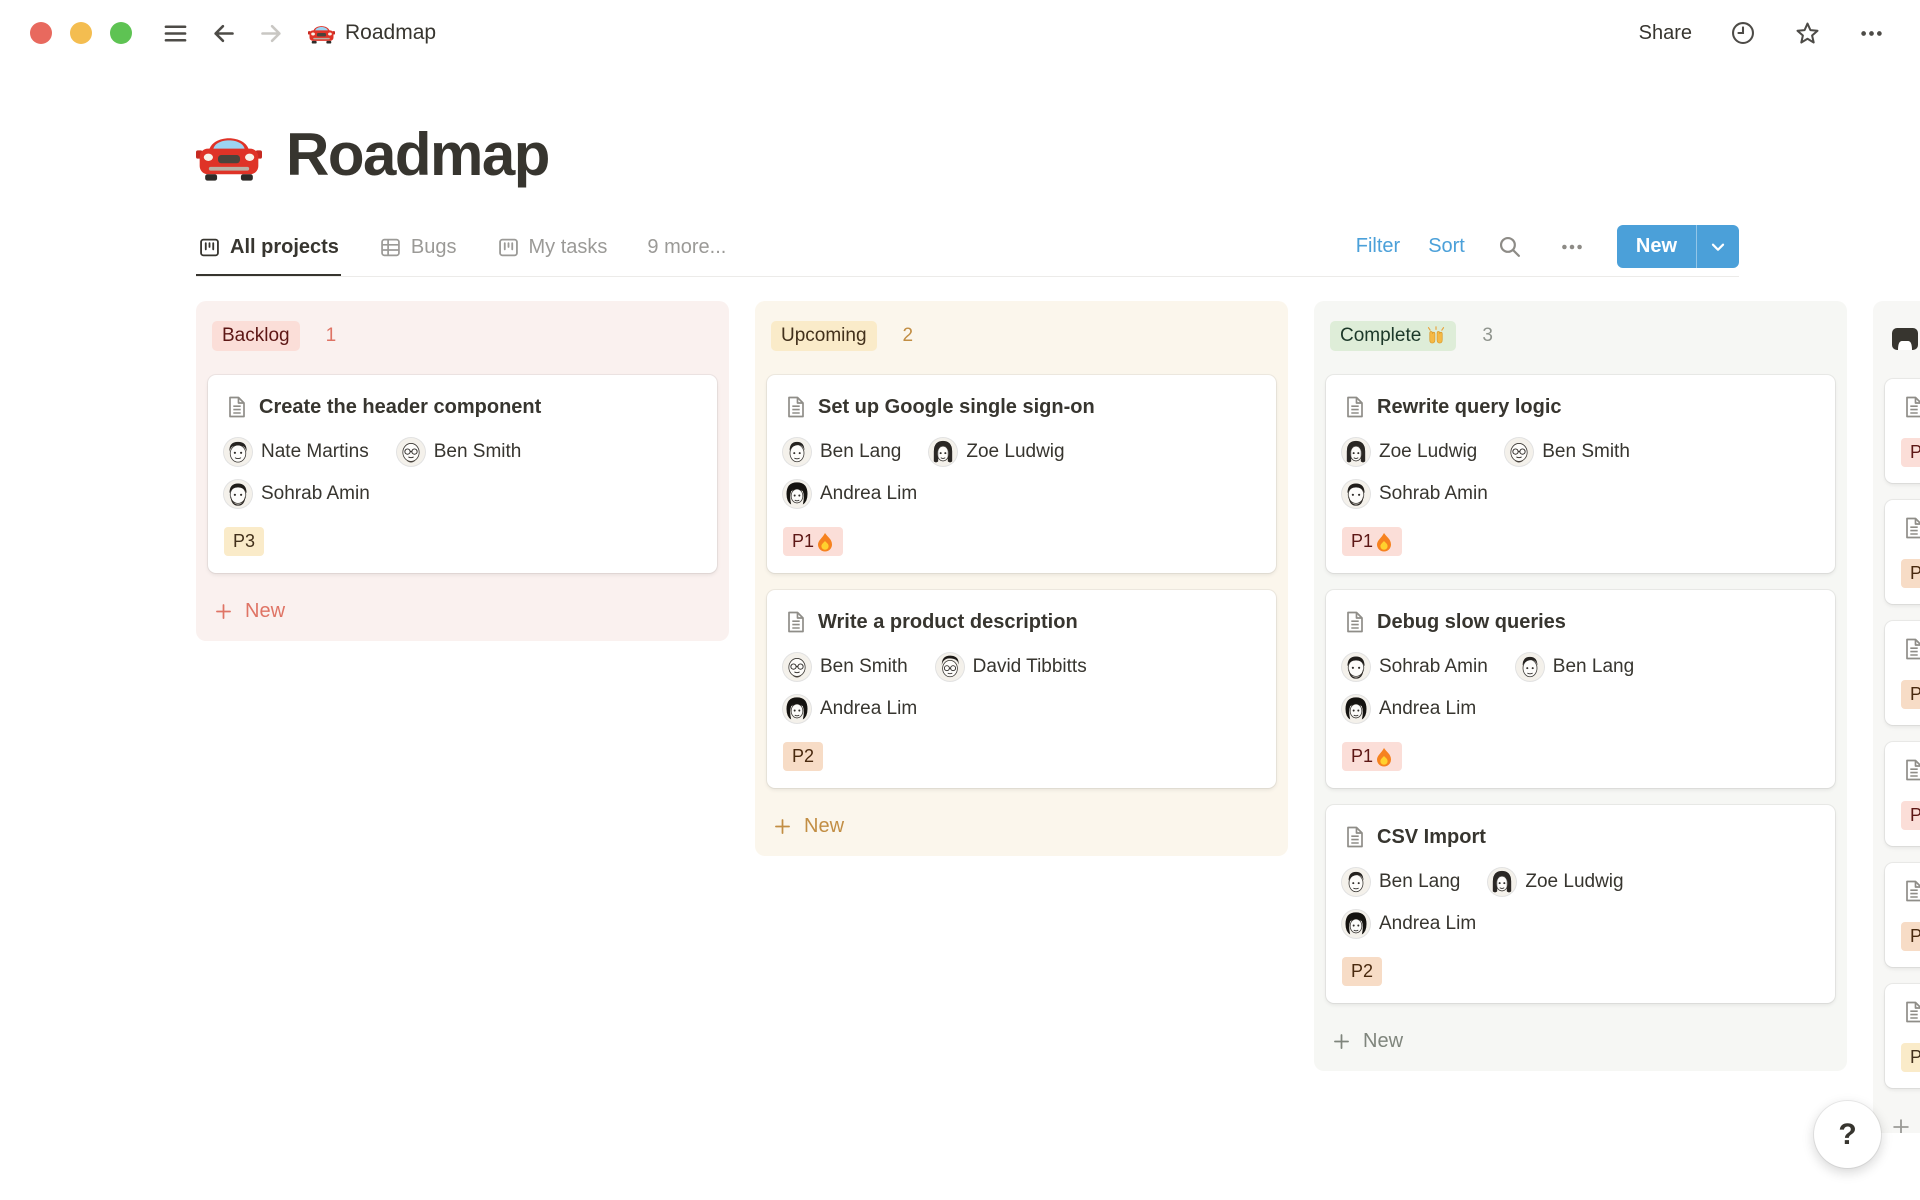  I want to click on column-status-badge: Backlog, so click(256, 336).